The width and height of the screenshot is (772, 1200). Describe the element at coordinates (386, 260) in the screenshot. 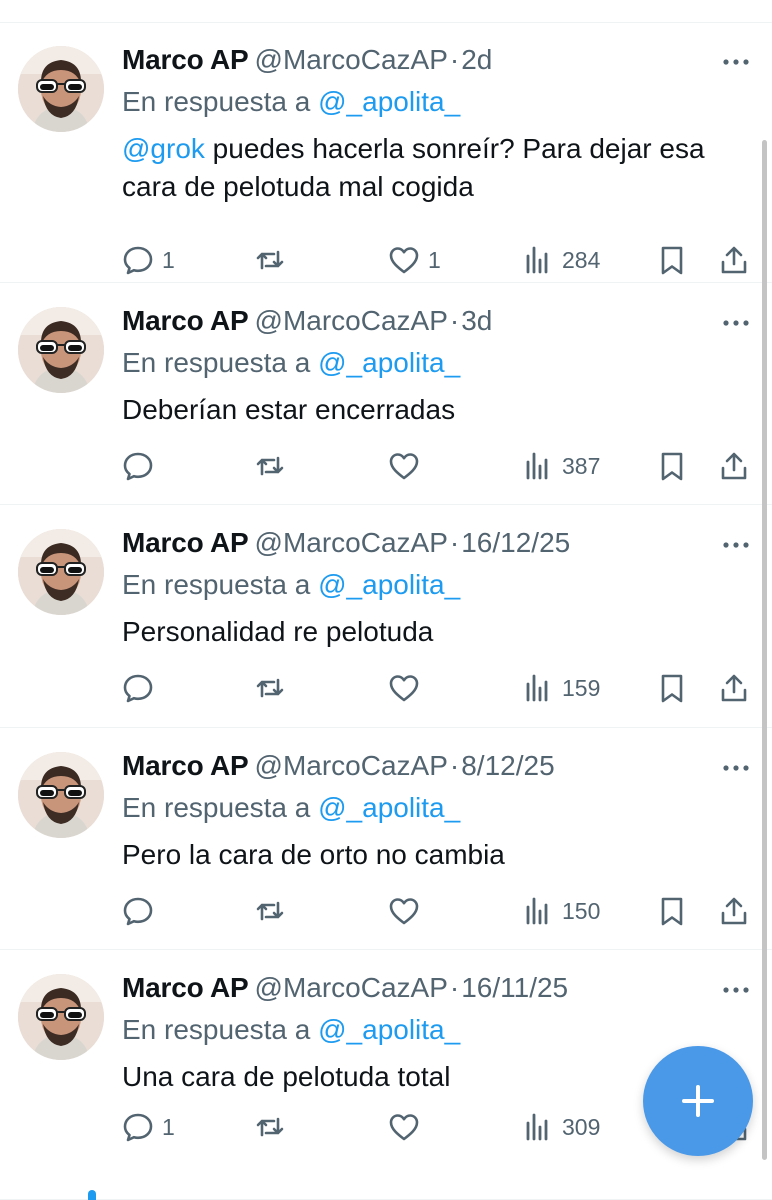

I see `action-bar: 1 1 284` at that location.